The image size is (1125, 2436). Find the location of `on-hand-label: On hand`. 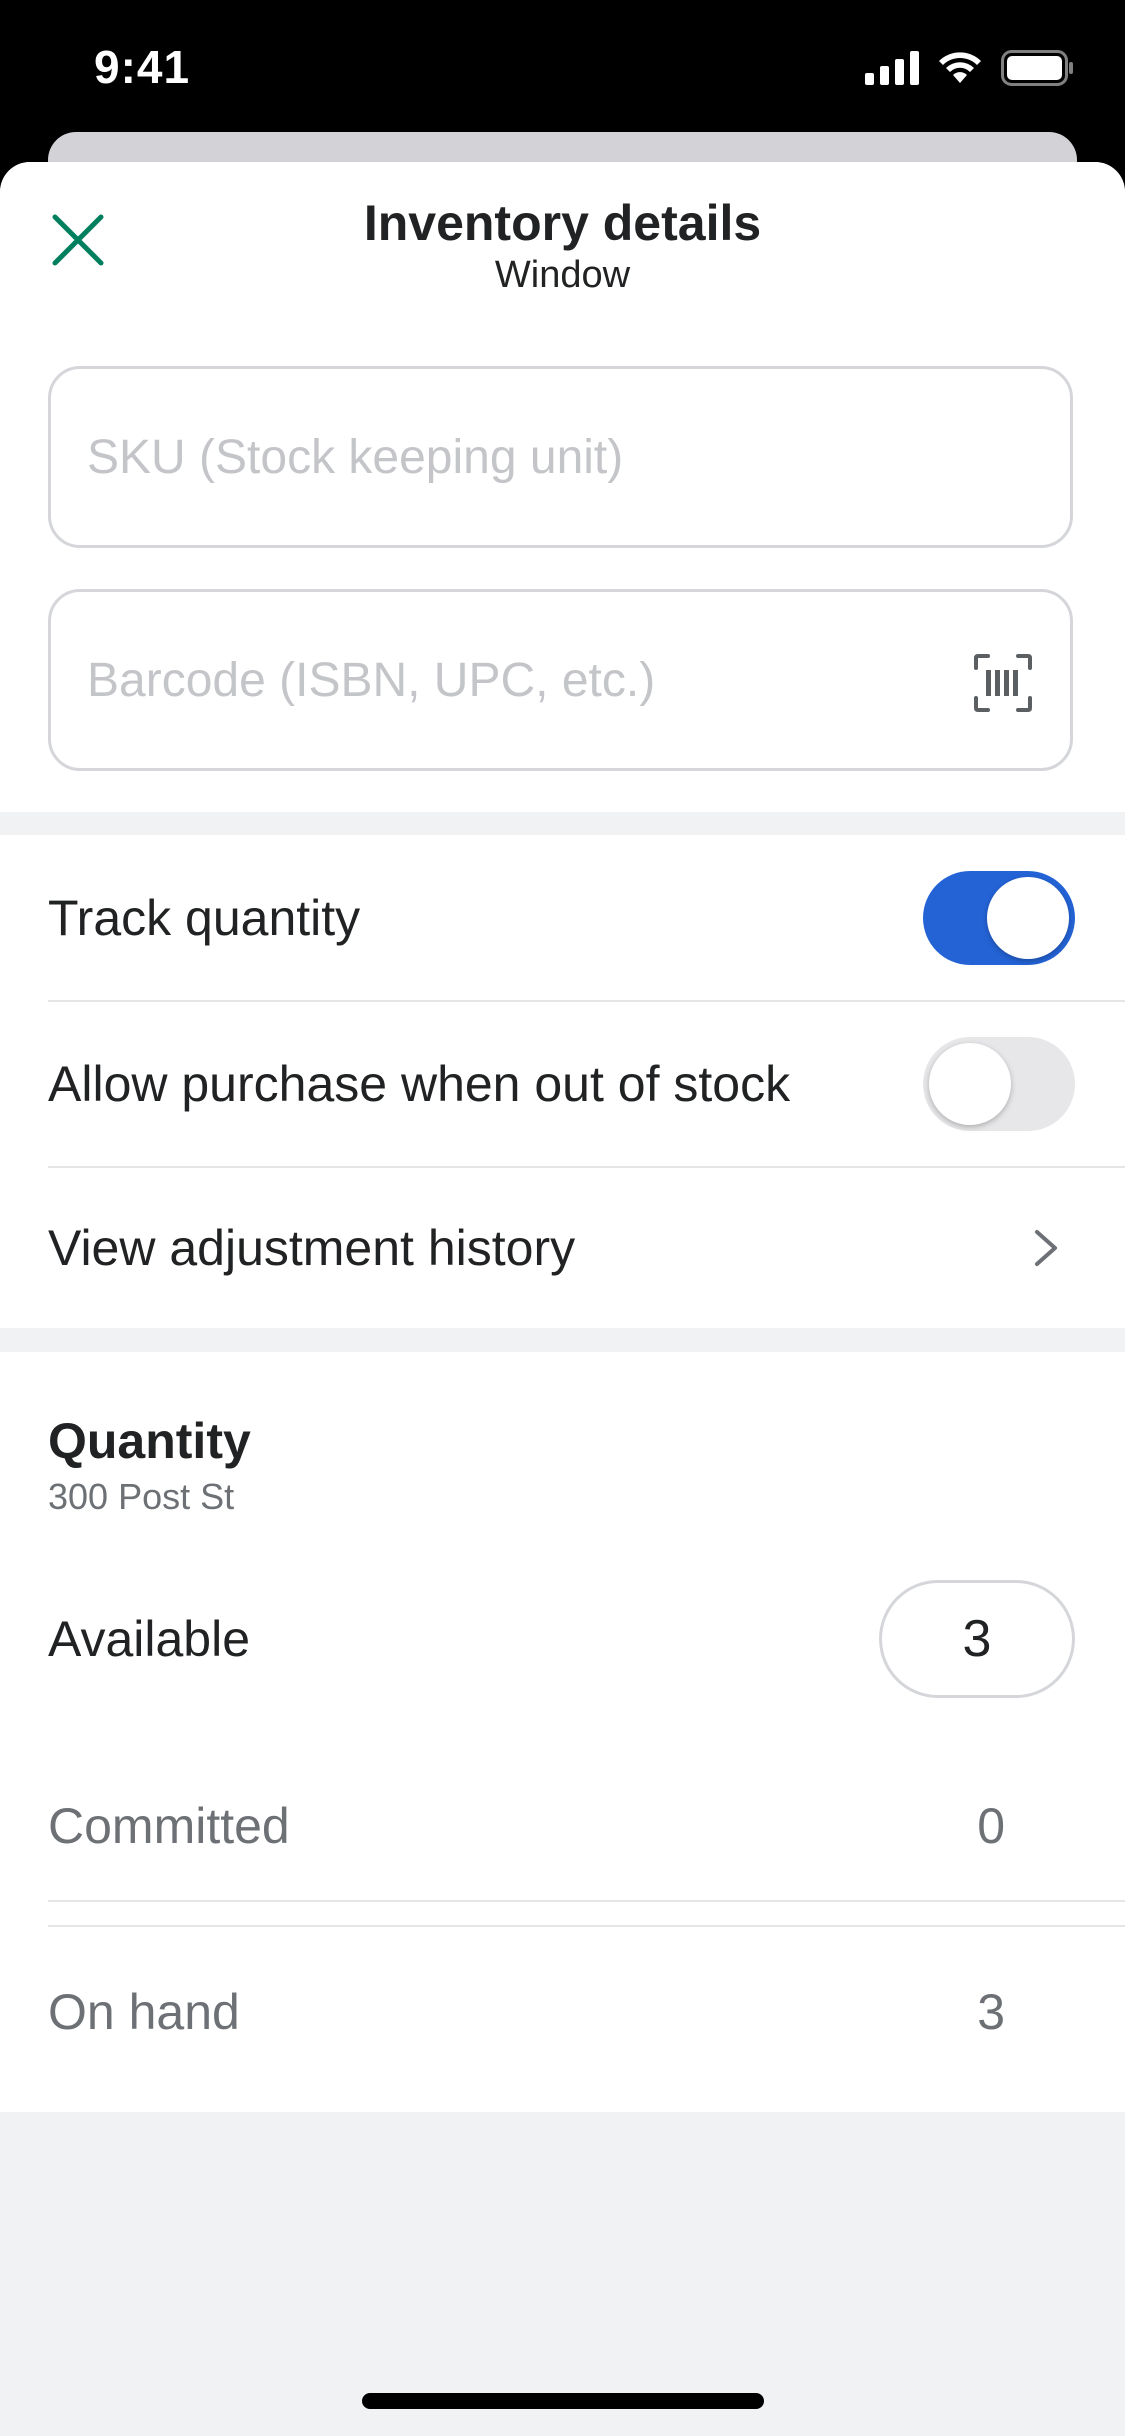

on-hand-label: On hand is located at coordinates (144, 2012).